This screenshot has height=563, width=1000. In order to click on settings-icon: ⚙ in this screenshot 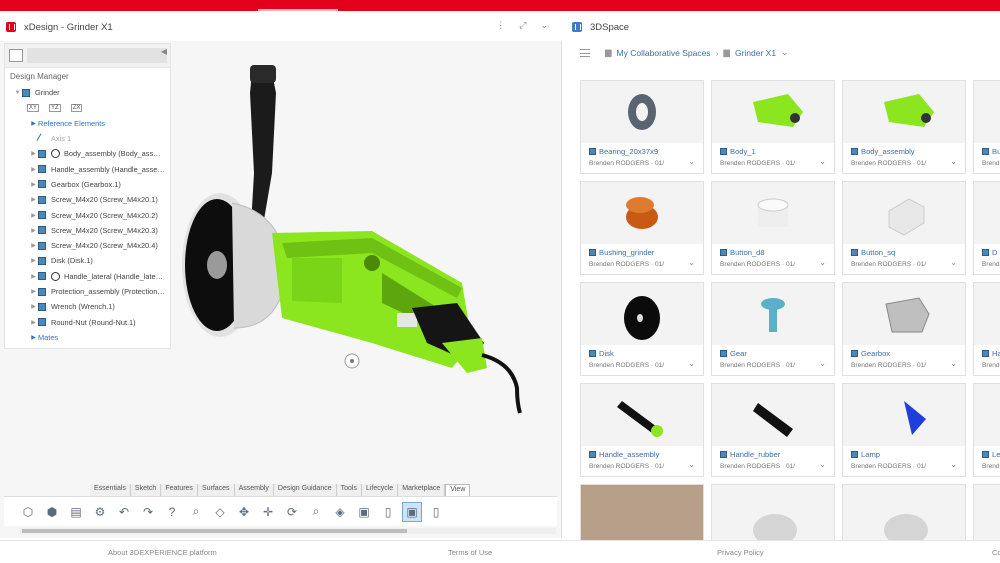, I will do `click(100, 512)`.